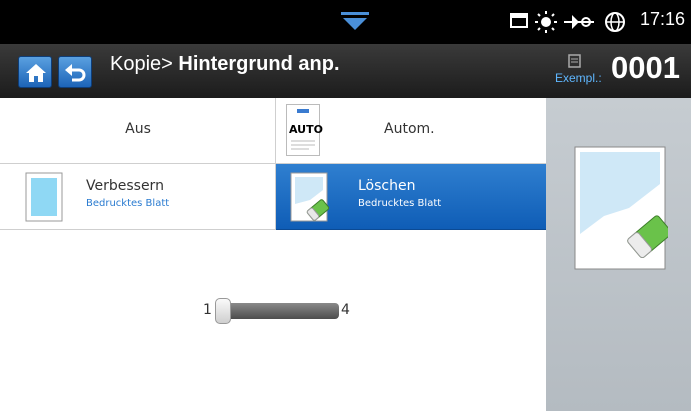 The width and height of the screenshot is (691, 411). Describe the element at coordinates (546, 22) in the screenshot. I see `brightness-icon` at that location.